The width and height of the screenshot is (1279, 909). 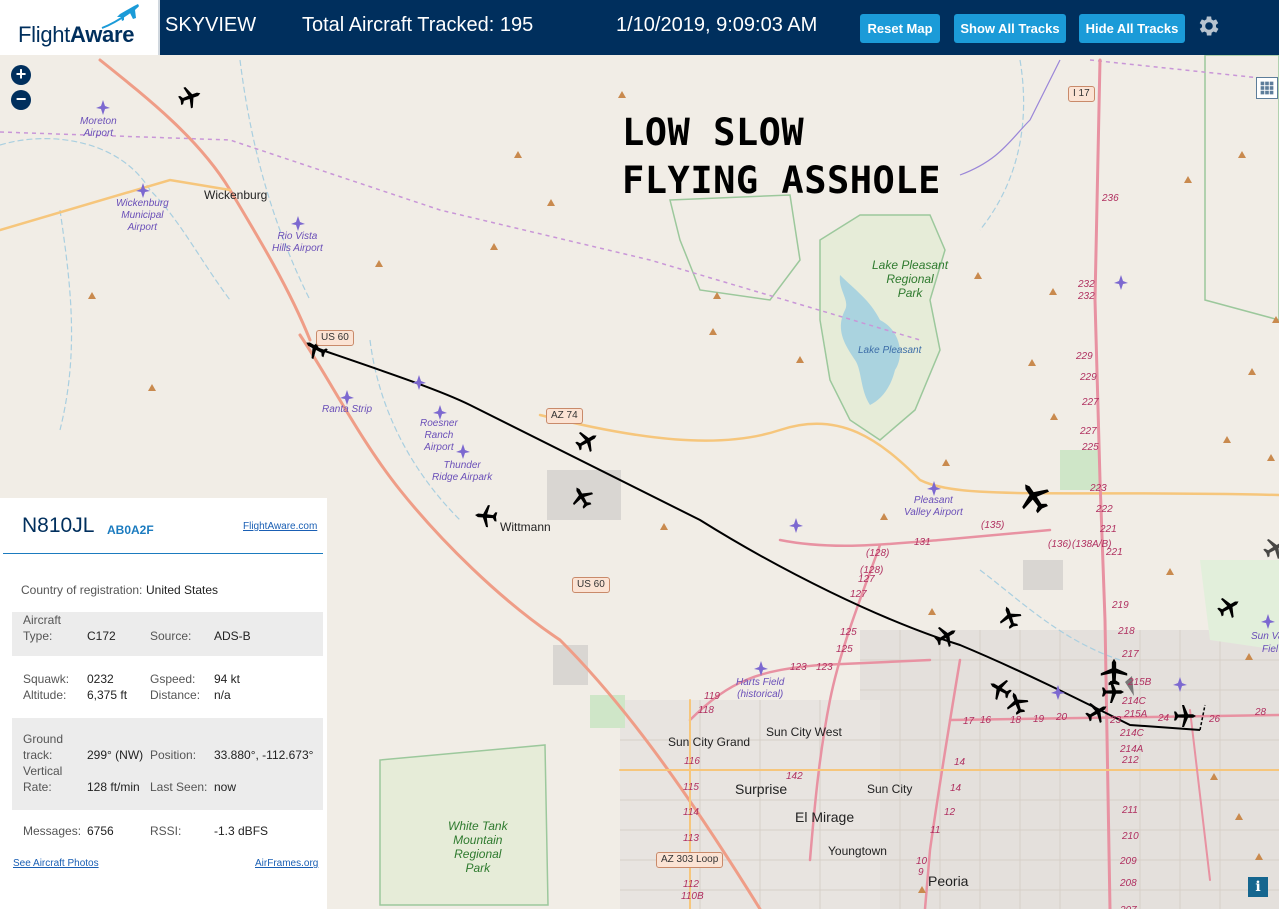 I want to click on airport-harts-field: Harts Field (historical), so click(x=760, y=689).